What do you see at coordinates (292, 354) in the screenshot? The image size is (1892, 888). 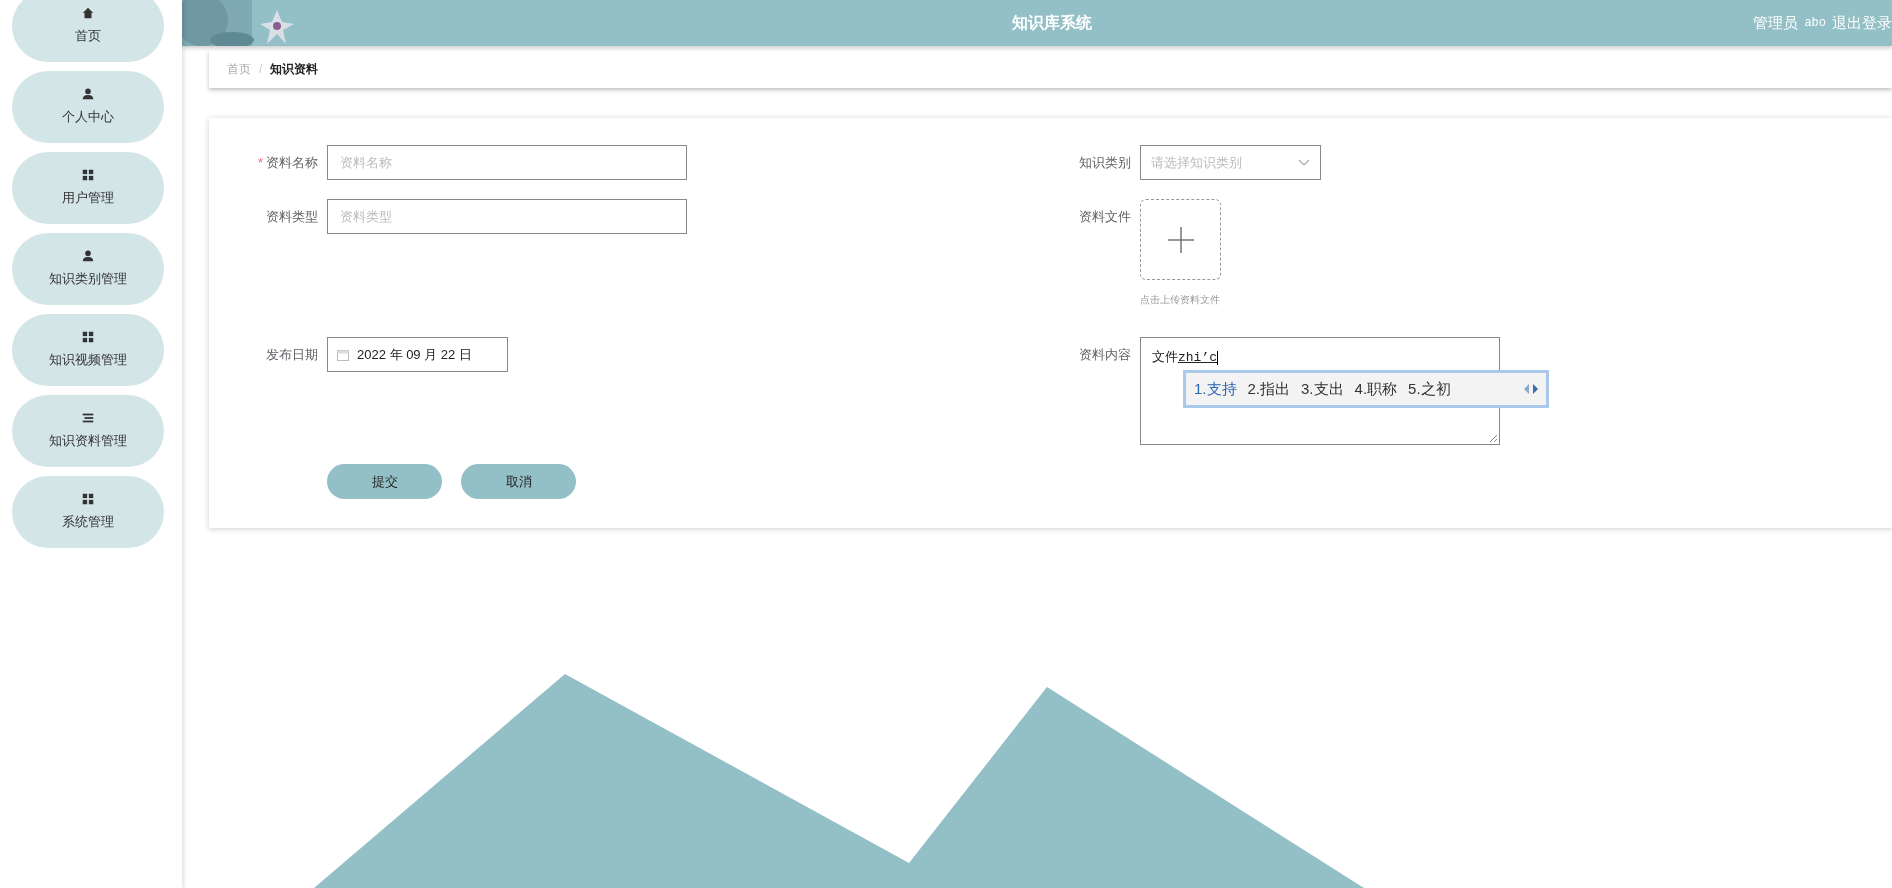 I see `field-label: 发布日期` at bounding box center [292, 354].